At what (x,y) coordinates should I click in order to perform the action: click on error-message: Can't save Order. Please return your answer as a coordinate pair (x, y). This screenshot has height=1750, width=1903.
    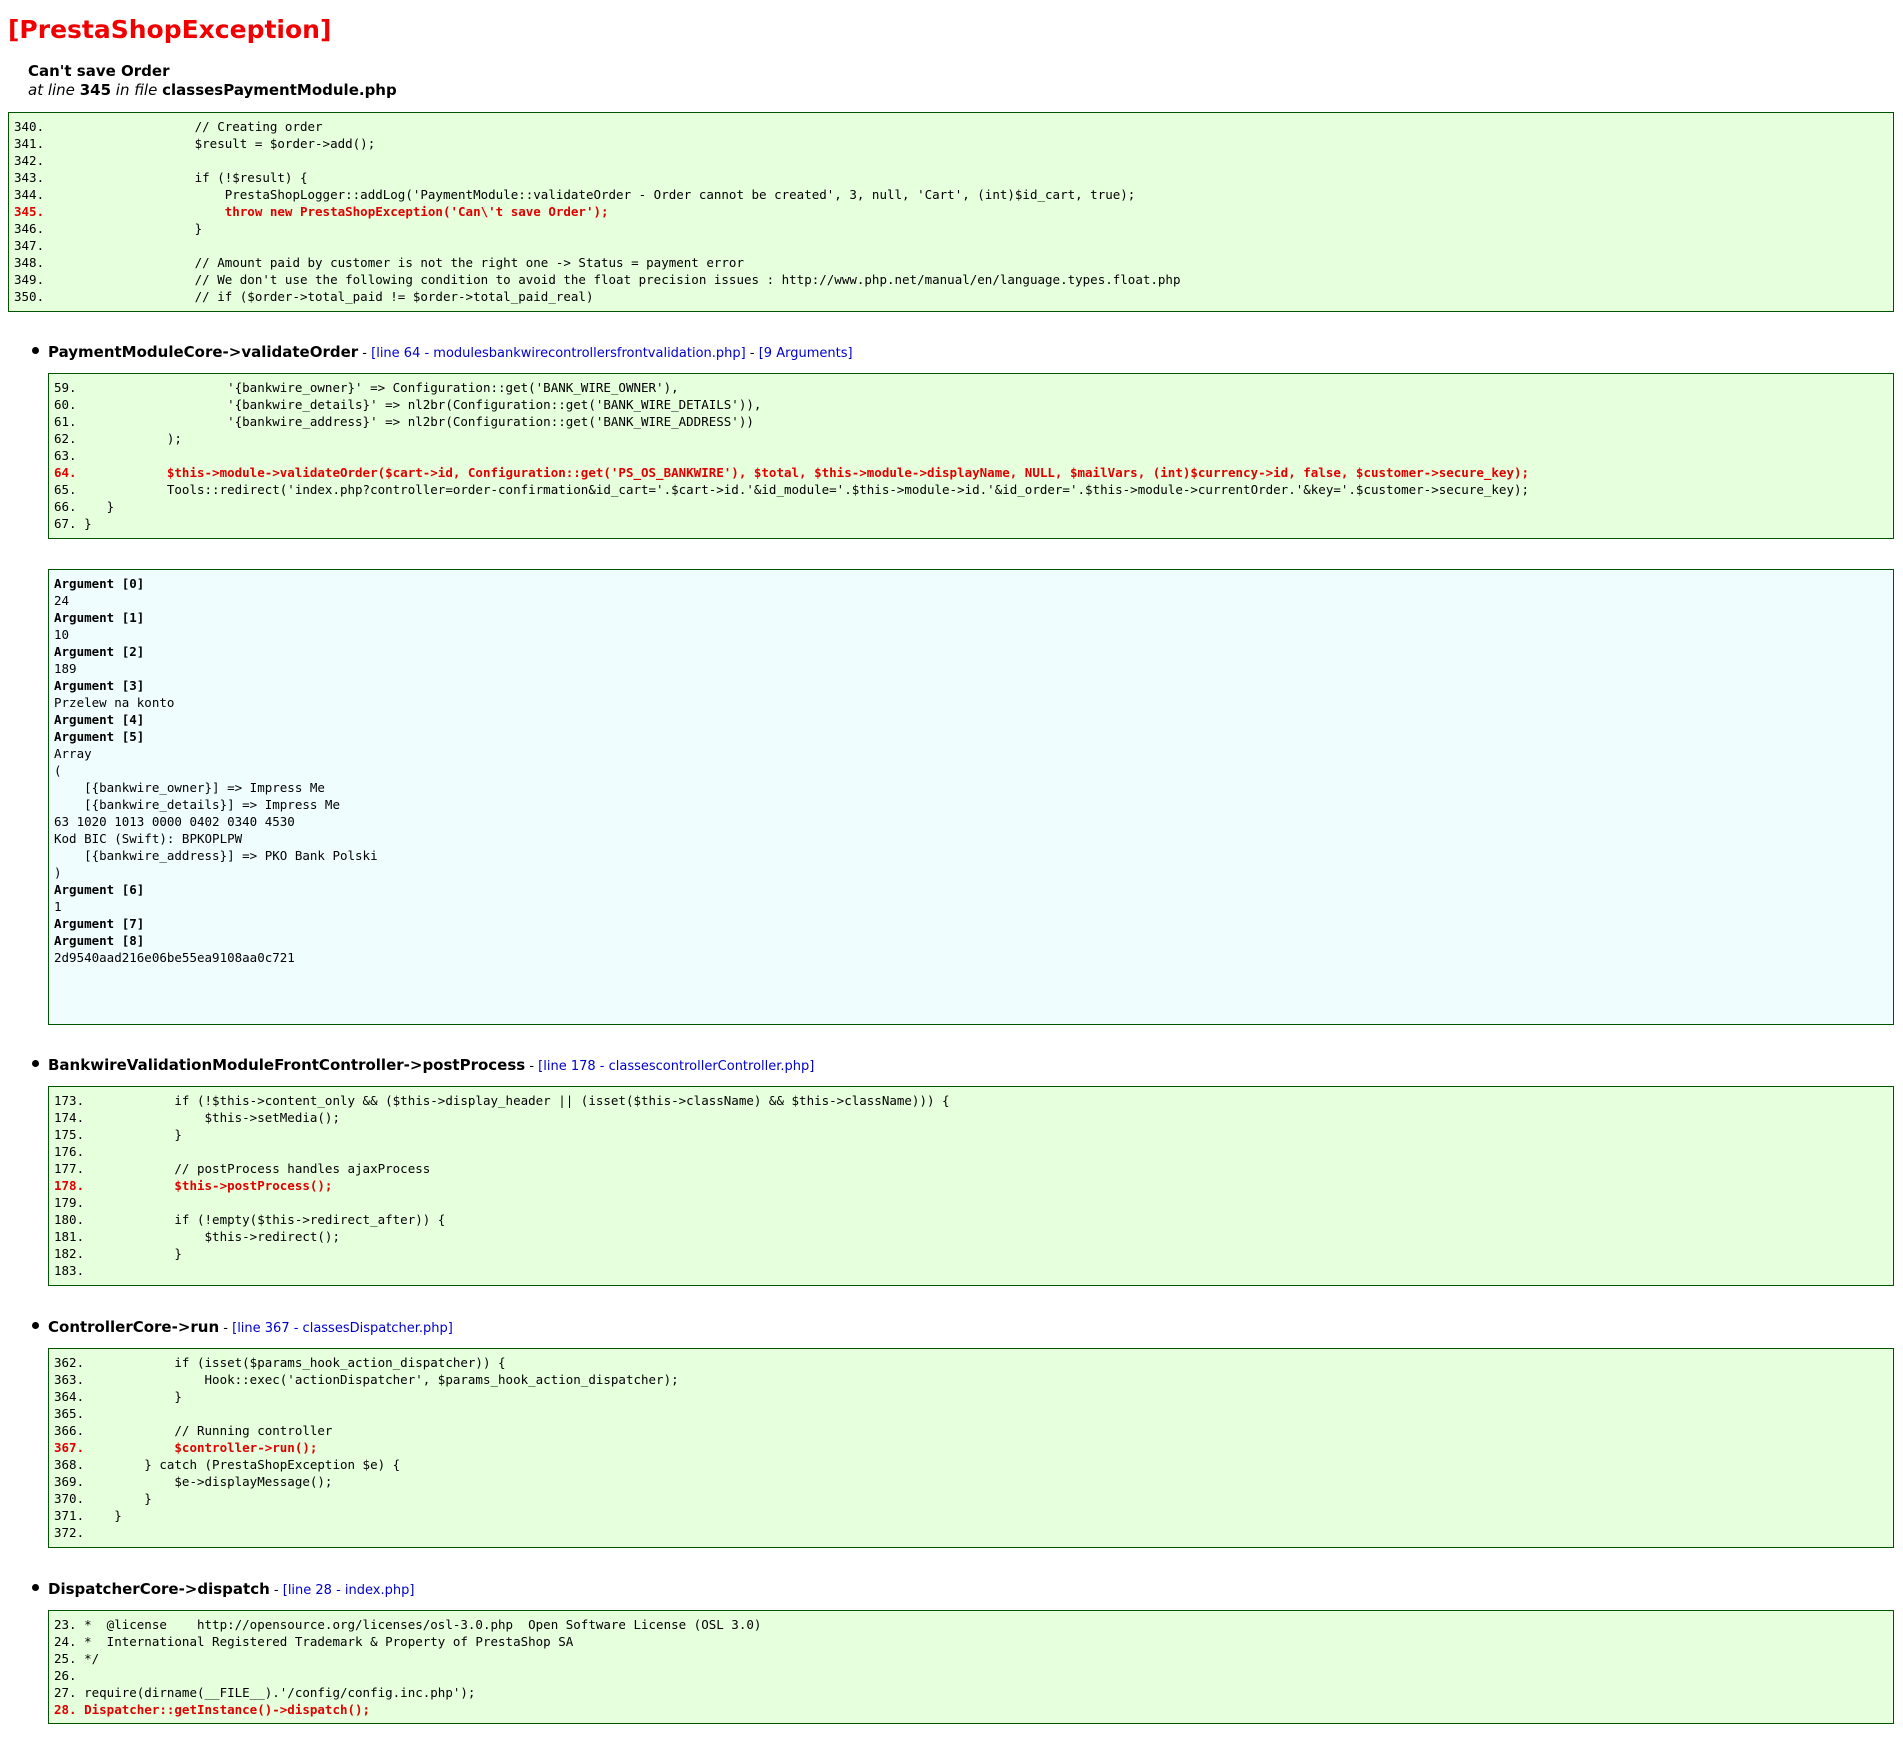
    Looking at the image, I should click on (99, 71).